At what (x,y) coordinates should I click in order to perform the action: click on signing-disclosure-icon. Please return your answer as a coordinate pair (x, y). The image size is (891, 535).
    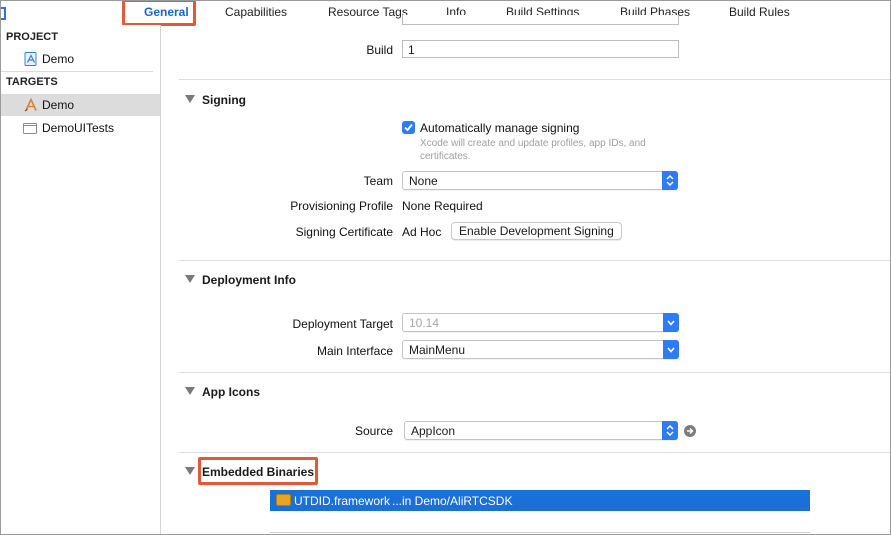
    Looking at the image, I should click on (190, 99).